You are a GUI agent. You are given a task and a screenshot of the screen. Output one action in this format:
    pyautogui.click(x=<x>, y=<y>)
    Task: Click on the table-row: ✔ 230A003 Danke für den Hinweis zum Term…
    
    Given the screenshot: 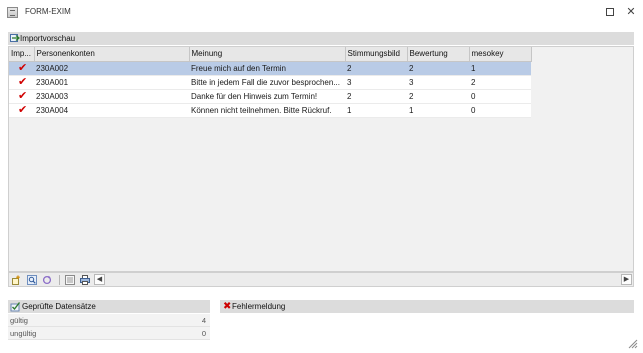 What is the action you would take?
    pyautogui.click(x=270, y=96)
    